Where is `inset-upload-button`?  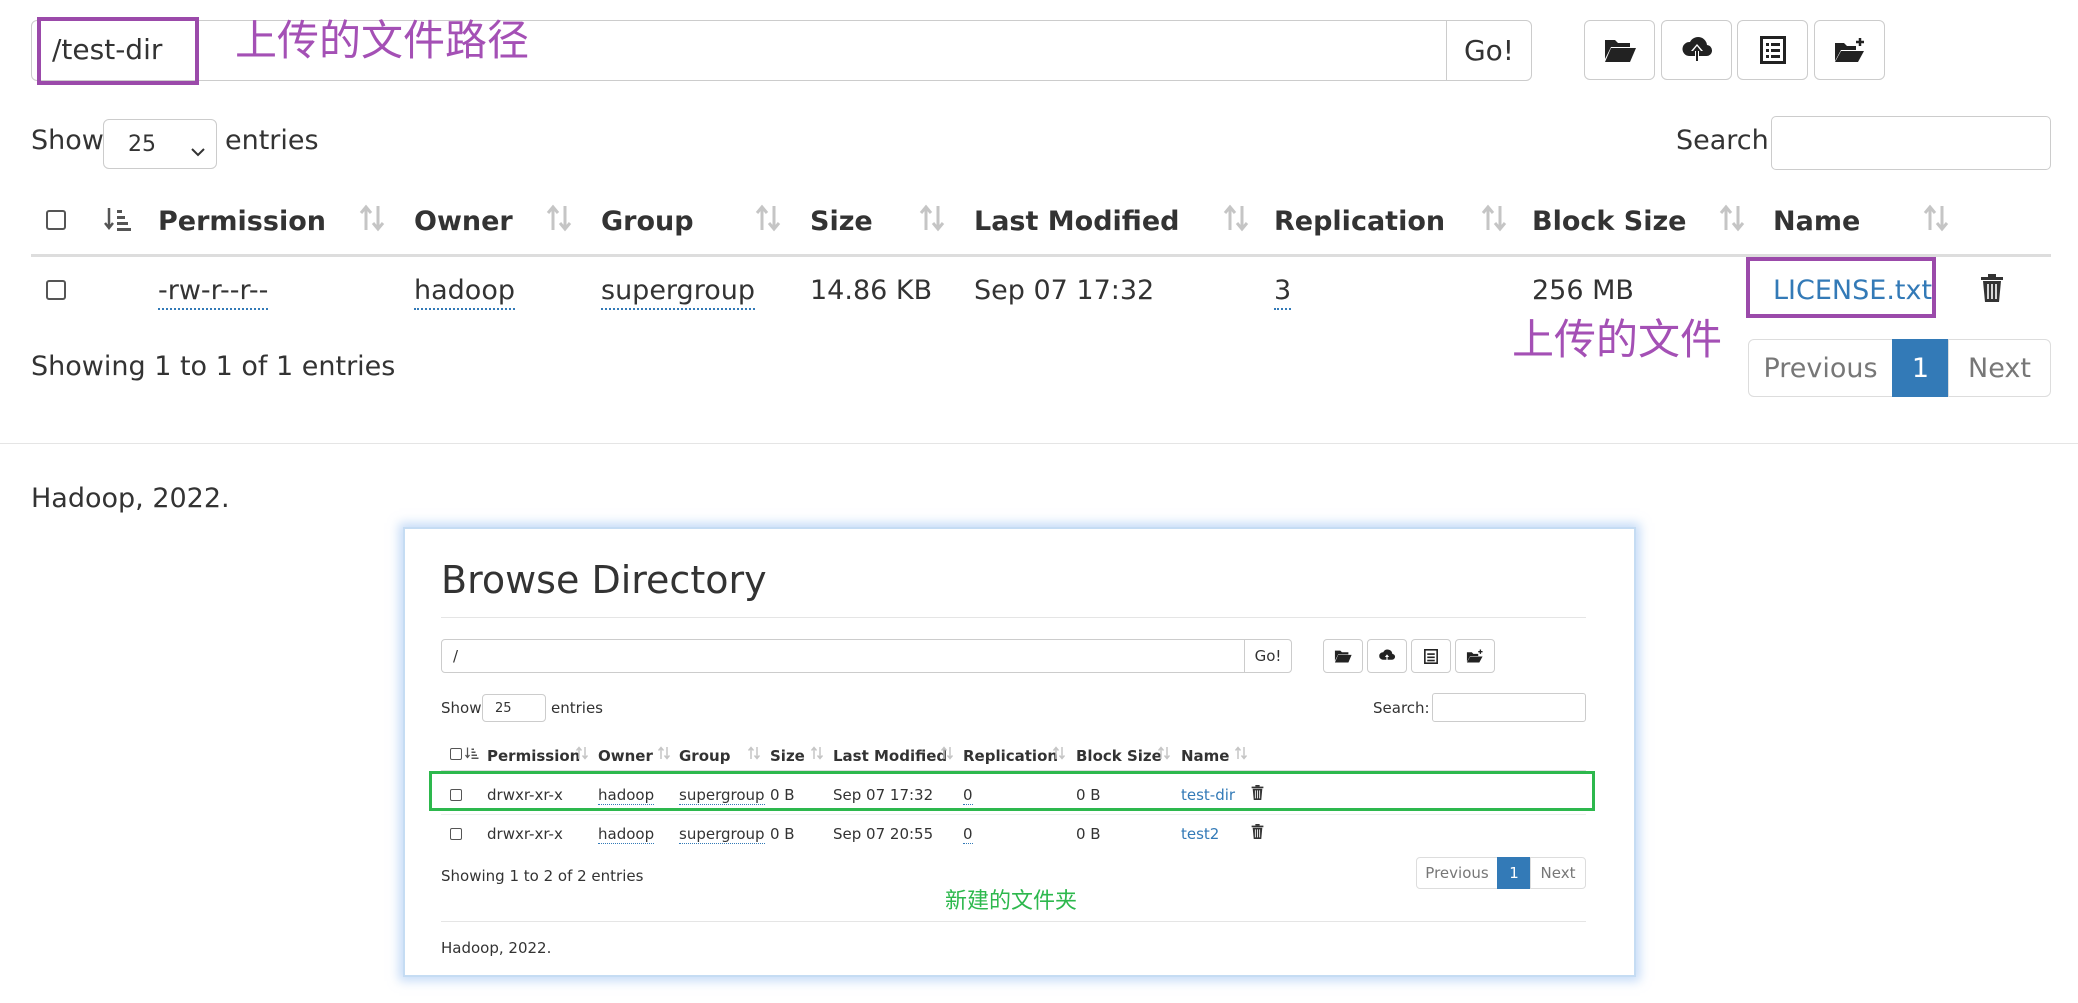
inset-upload-button is located at coordinates (1387, 656).